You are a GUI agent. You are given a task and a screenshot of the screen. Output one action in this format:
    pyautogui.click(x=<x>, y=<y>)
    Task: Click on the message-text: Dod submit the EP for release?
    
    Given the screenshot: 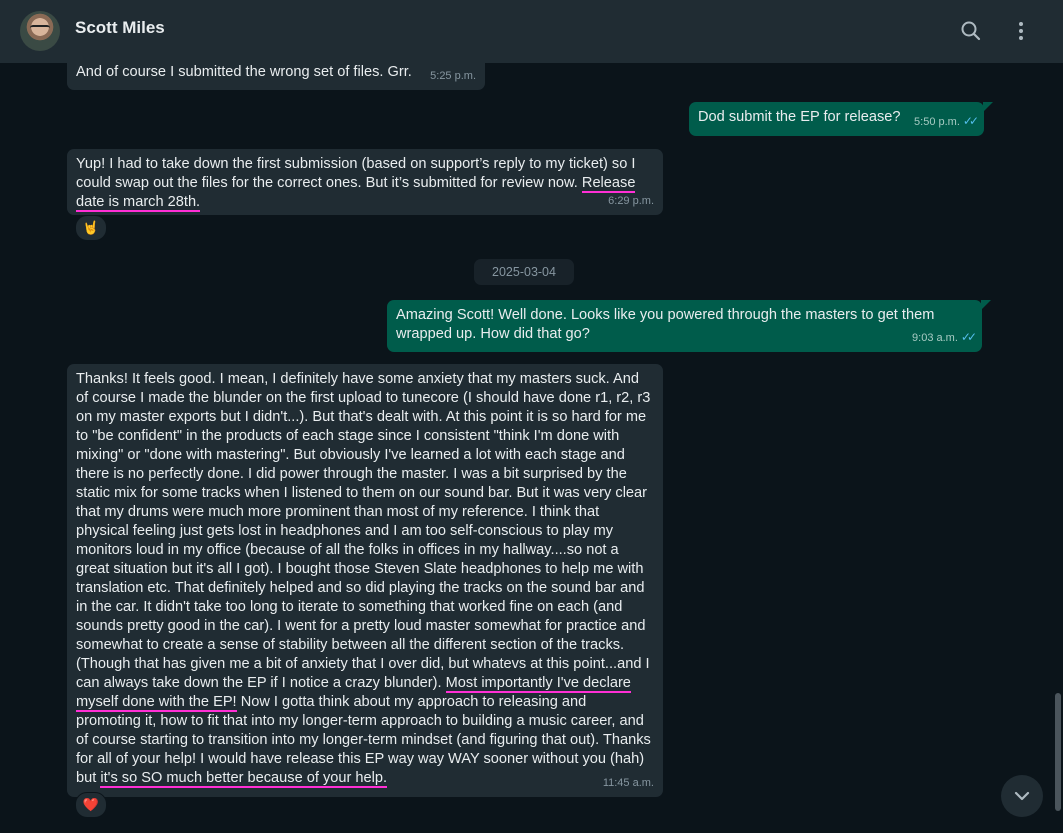 What is the action you would take?
    pyautogui.click(x=799, y=117)
    